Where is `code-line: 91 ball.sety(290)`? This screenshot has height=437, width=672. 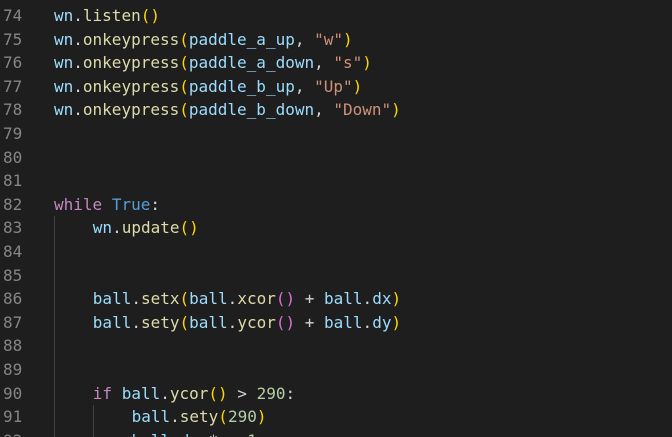
code-line: 91 ball.sety(290) is located at coordinates (336, 417).